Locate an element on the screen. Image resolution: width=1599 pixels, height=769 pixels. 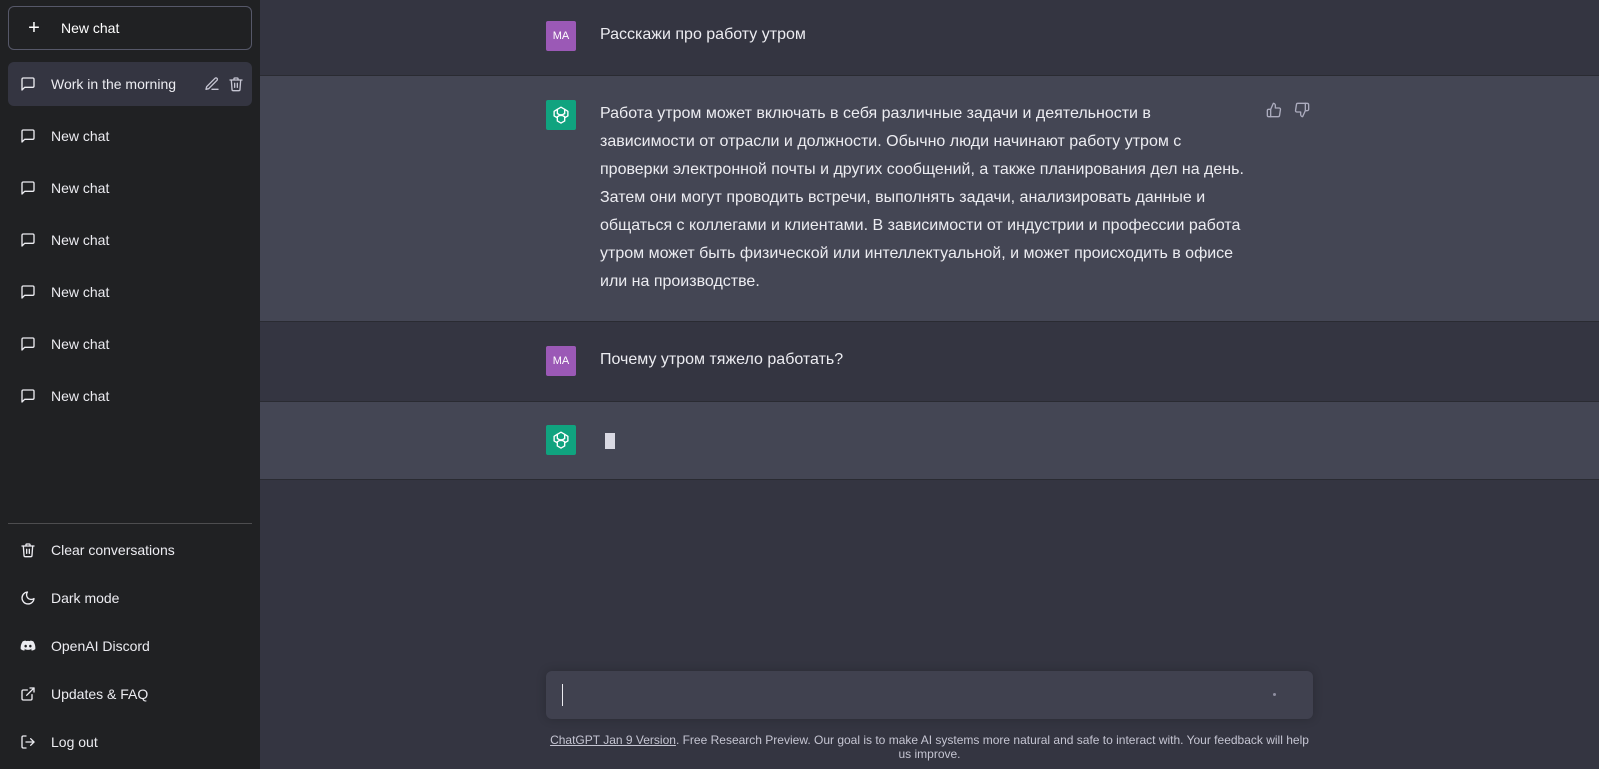
external-link-icon is located at coordinates (28, 694).